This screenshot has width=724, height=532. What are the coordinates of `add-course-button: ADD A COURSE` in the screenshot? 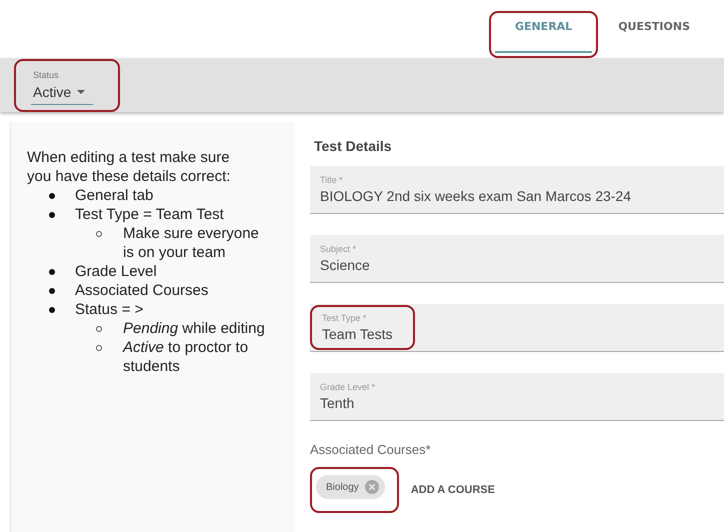 It's located at (452, 490).